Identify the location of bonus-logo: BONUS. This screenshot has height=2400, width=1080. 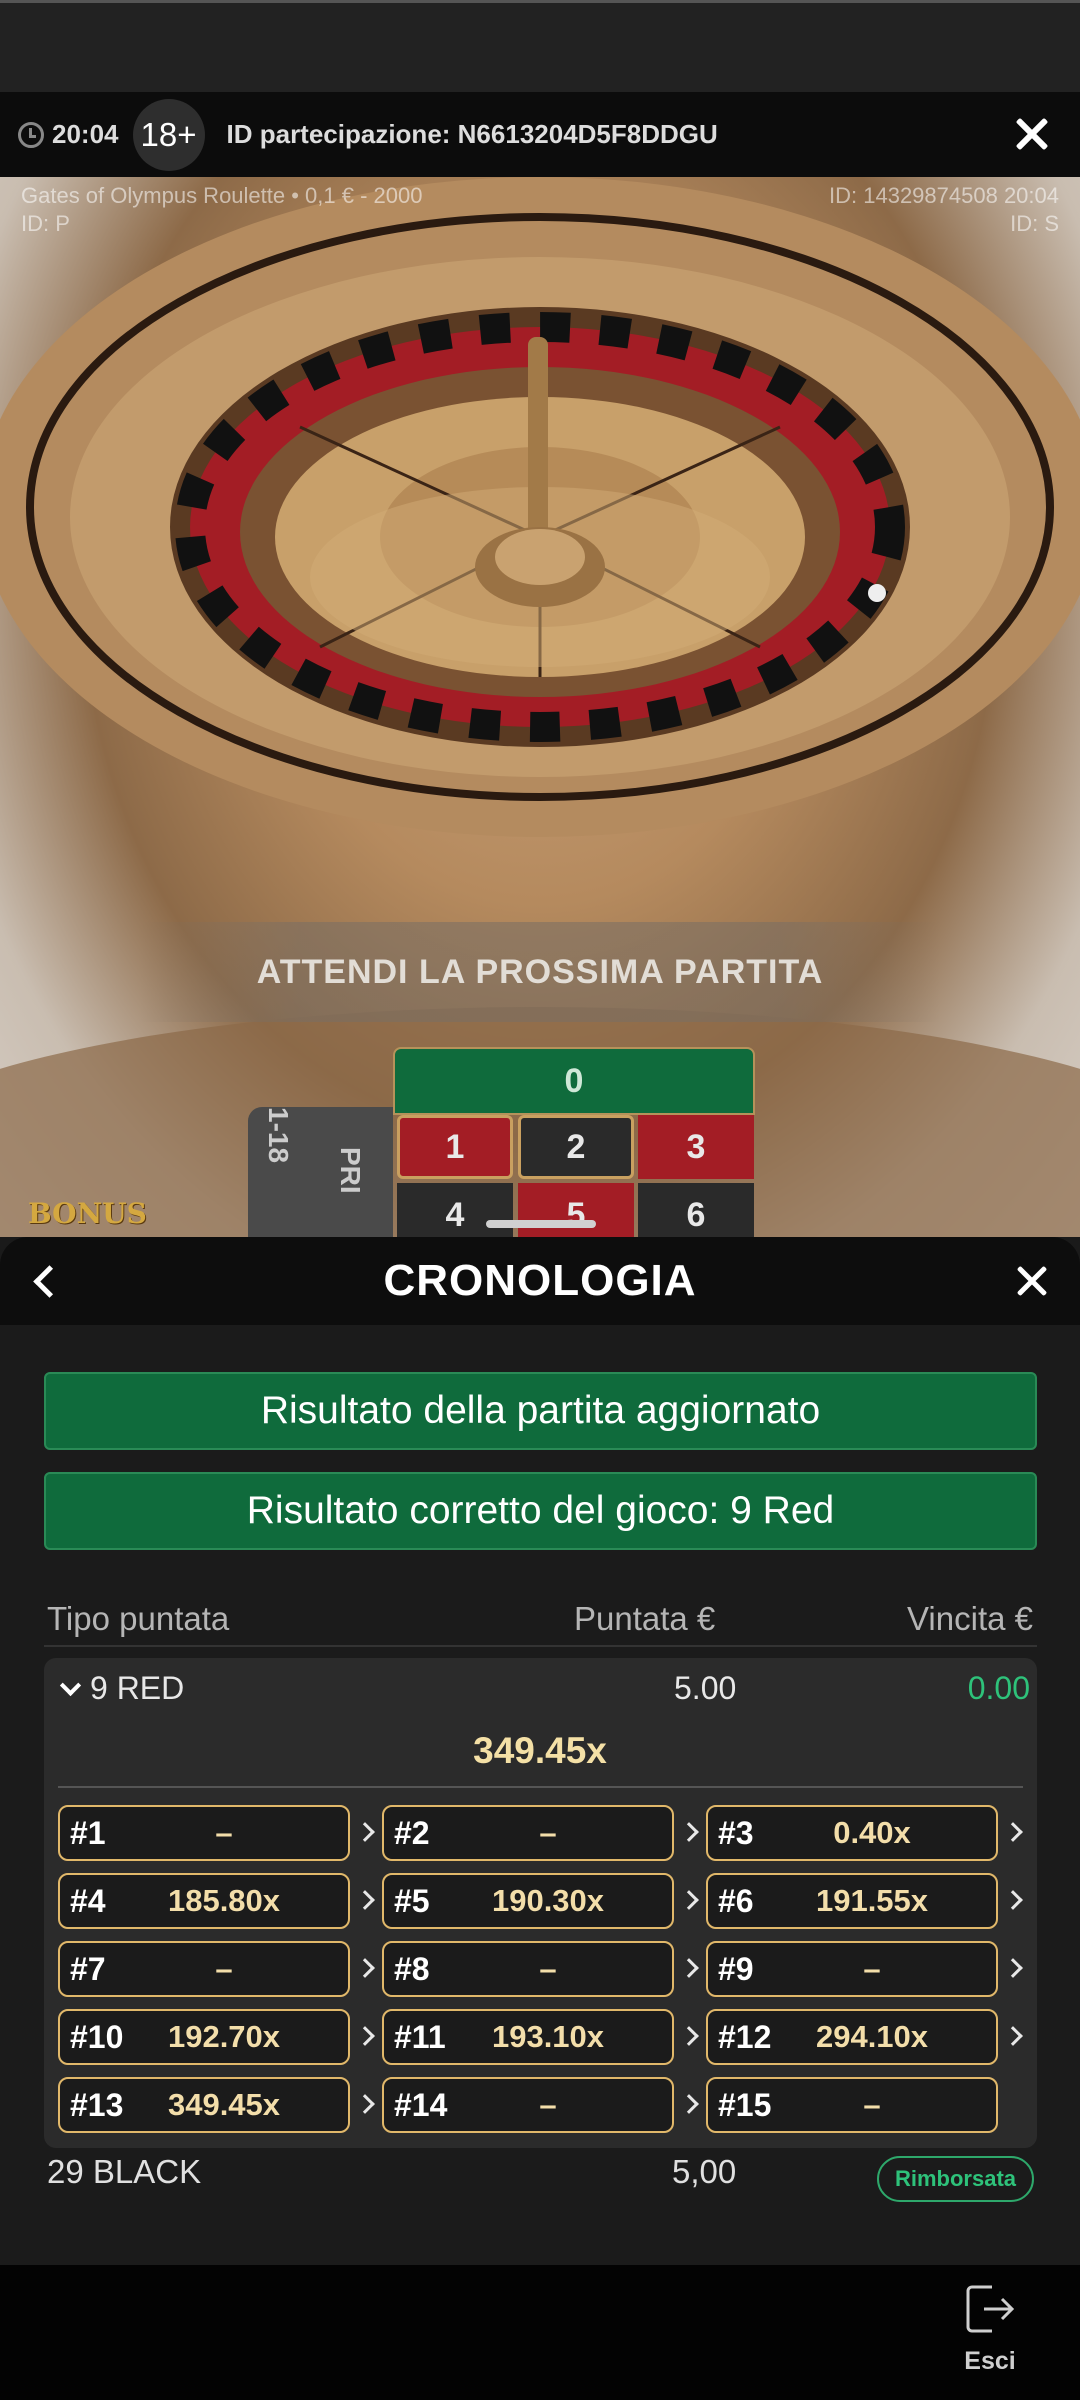
(87, 1213).